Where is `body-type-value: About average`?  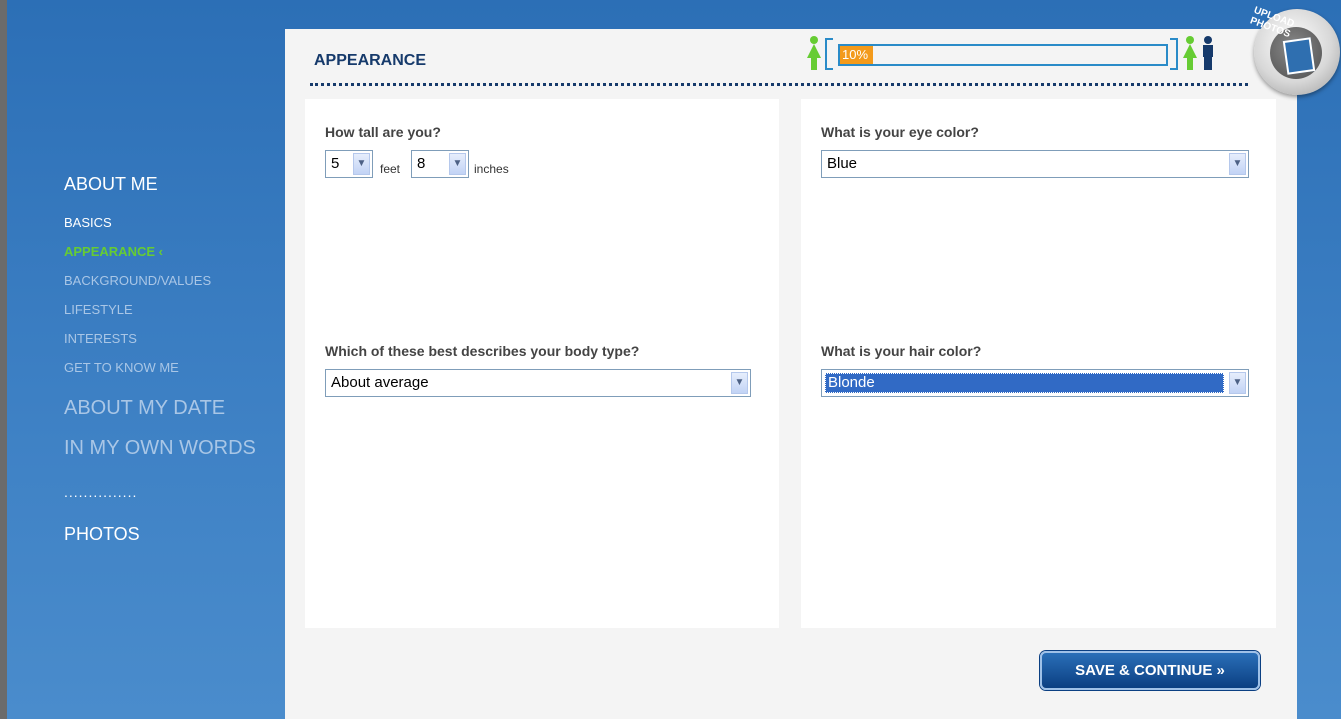
body-type-value: About average is located at coordinates (380, 382).